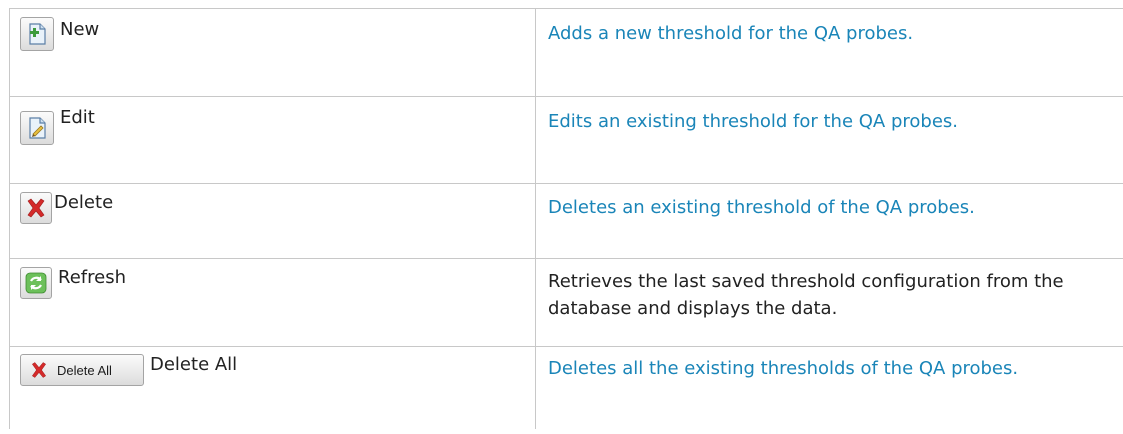  I want to click on edit-button, so click(37, 128).